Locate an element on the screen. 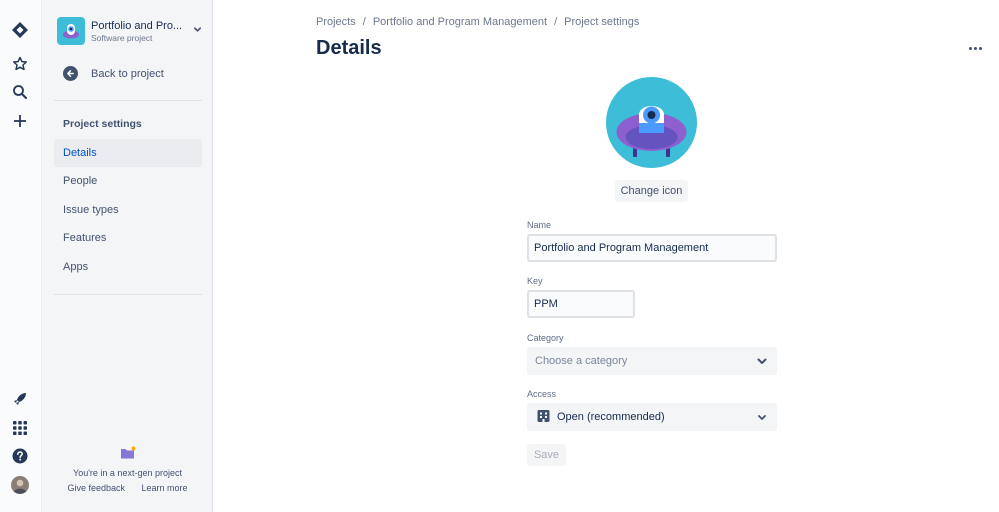 The height and width of the screenshot is (512, 999). search-icon is located at coordinates (20, 92).